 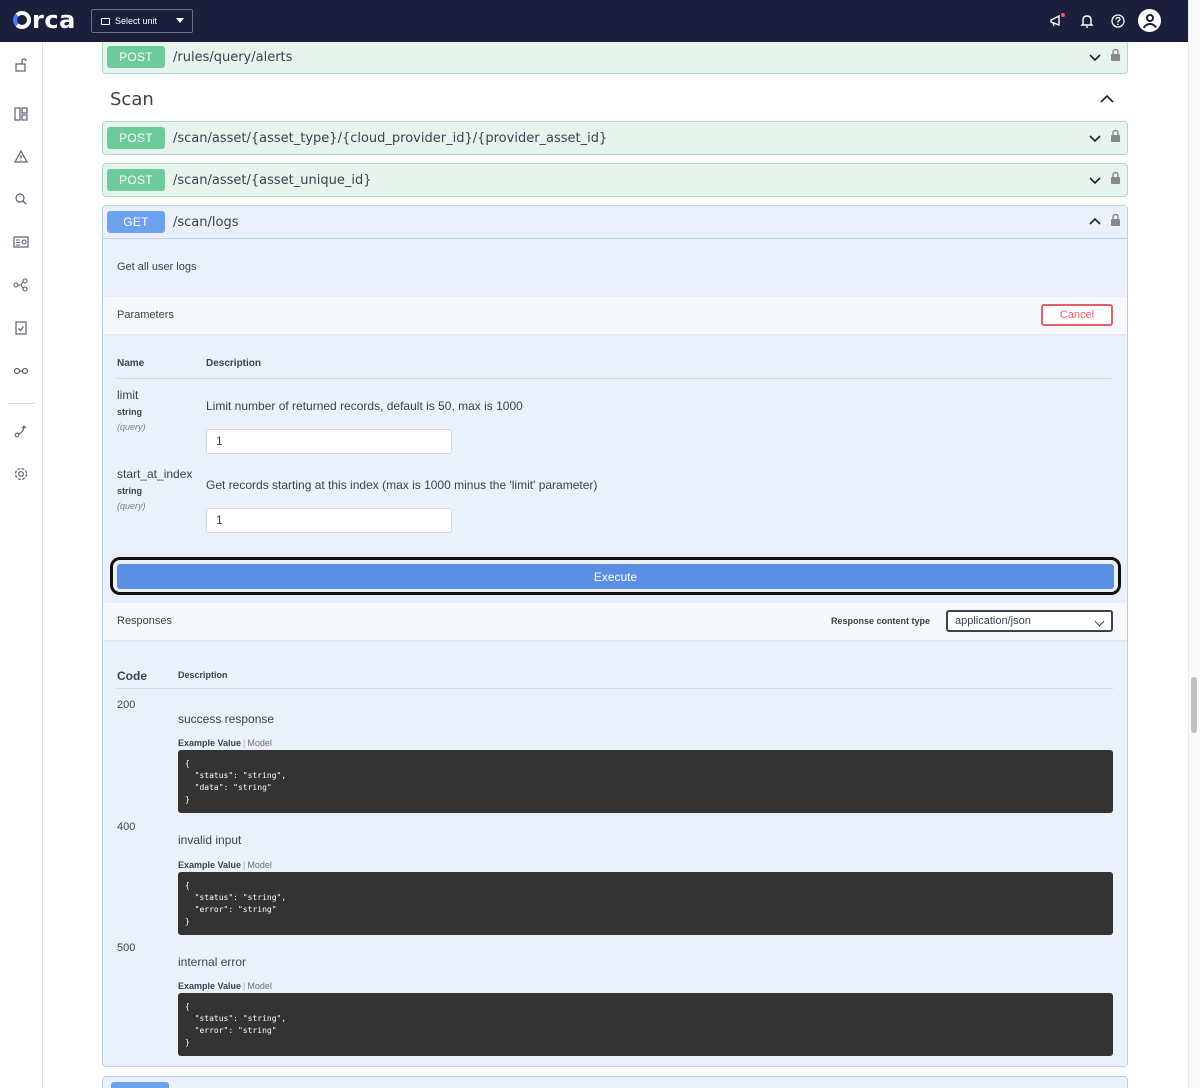 What do you see at coordinates (128, 395) in the screenshot?
I see `param-name: limit` at bounding box center [128, 395].